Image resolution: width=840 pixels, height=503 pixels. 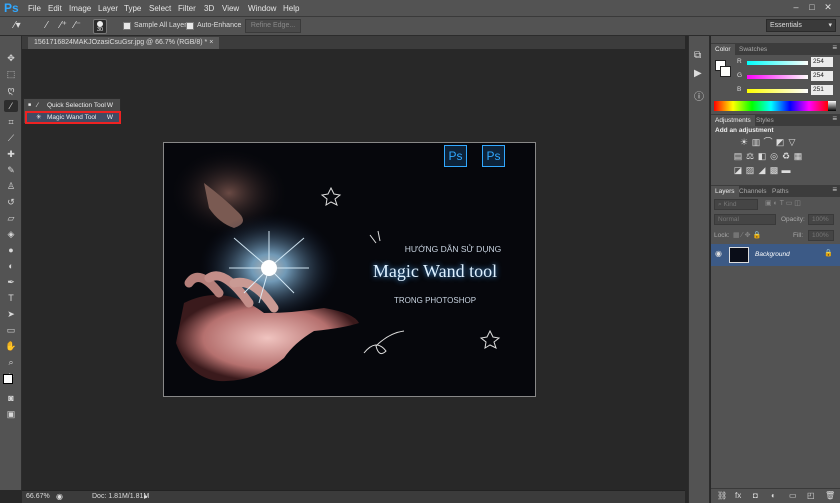 I want to click on brush-tool-icon: ✎, so click(x=11, y=170).